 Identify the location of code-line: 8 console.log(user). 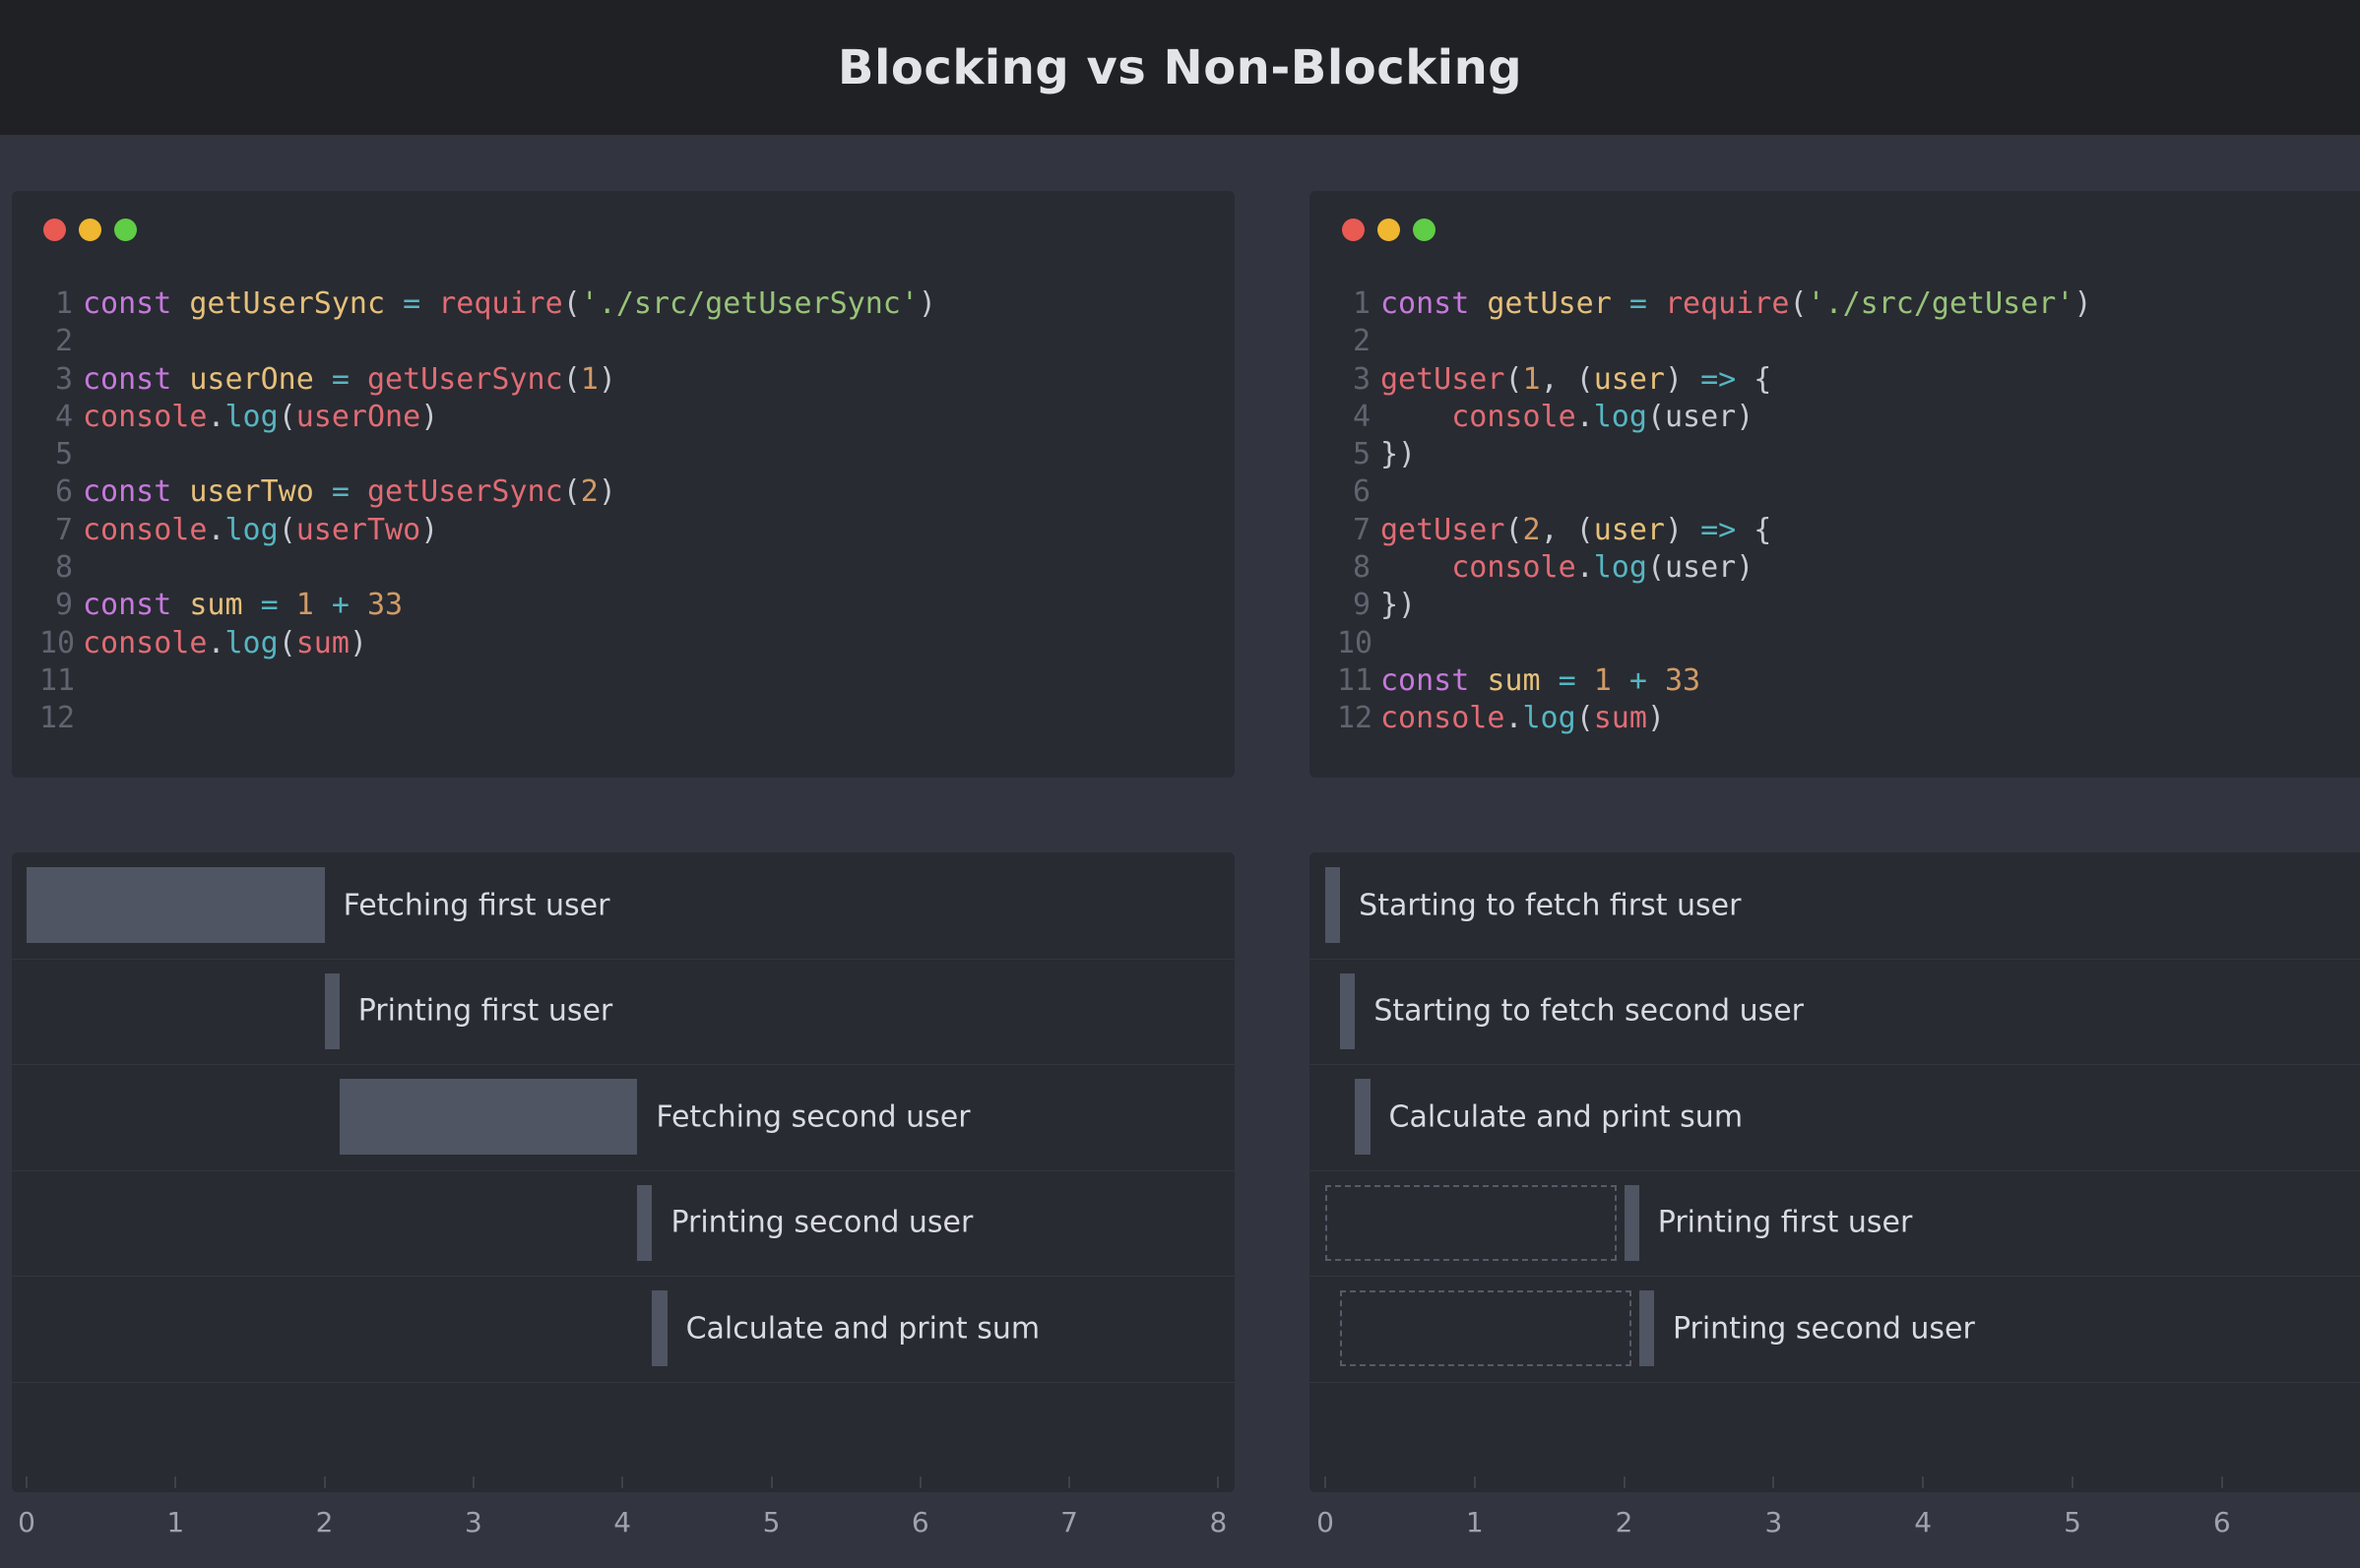
(1714, 568).